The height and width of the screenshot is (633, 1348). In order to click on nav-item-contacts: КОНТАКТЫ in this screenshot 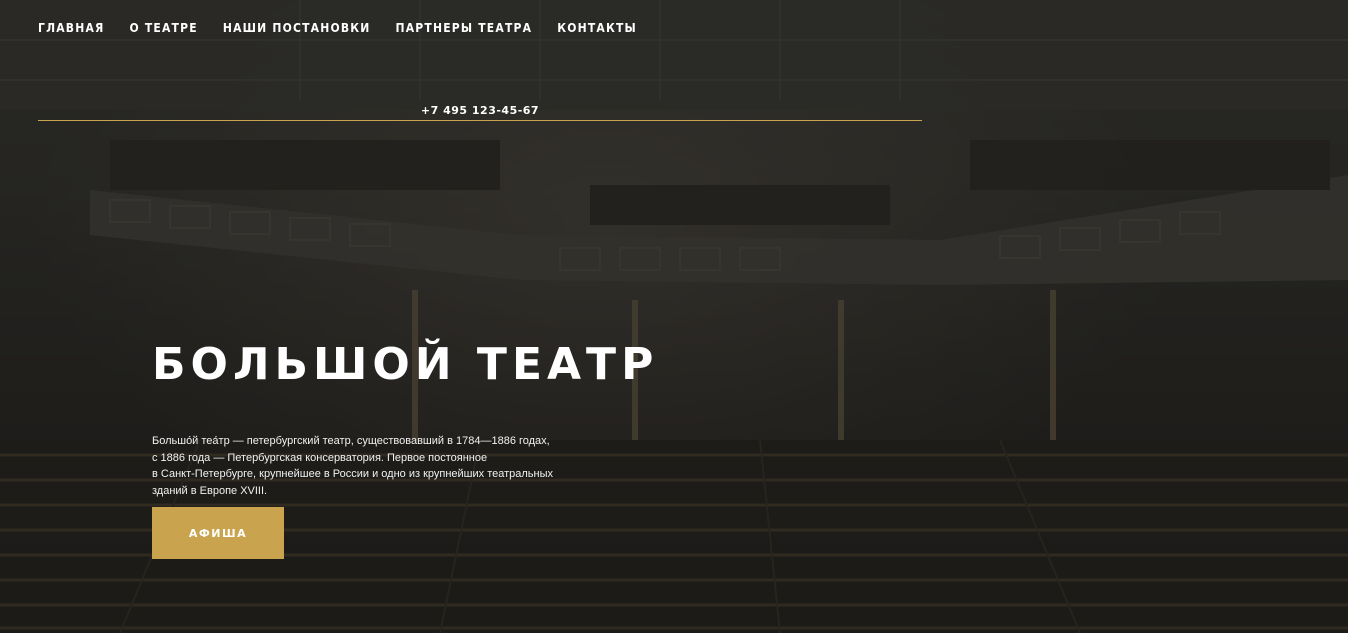, I will do `click(597, 28)`.